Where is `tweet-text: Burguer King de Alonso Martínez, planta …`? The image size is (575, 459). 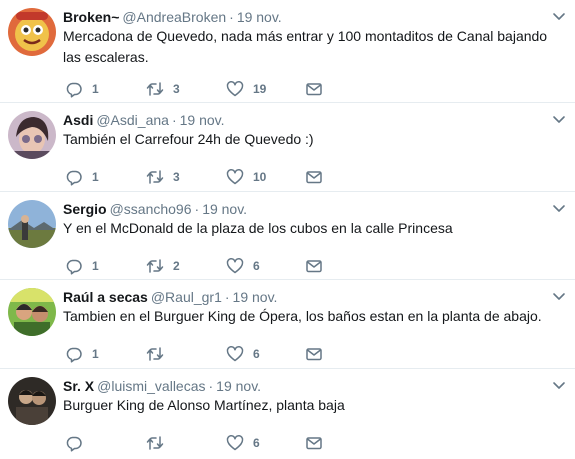 tweet-text: Burguer King de Alonso Martínez, planta … is located at coordinates (204, 405).